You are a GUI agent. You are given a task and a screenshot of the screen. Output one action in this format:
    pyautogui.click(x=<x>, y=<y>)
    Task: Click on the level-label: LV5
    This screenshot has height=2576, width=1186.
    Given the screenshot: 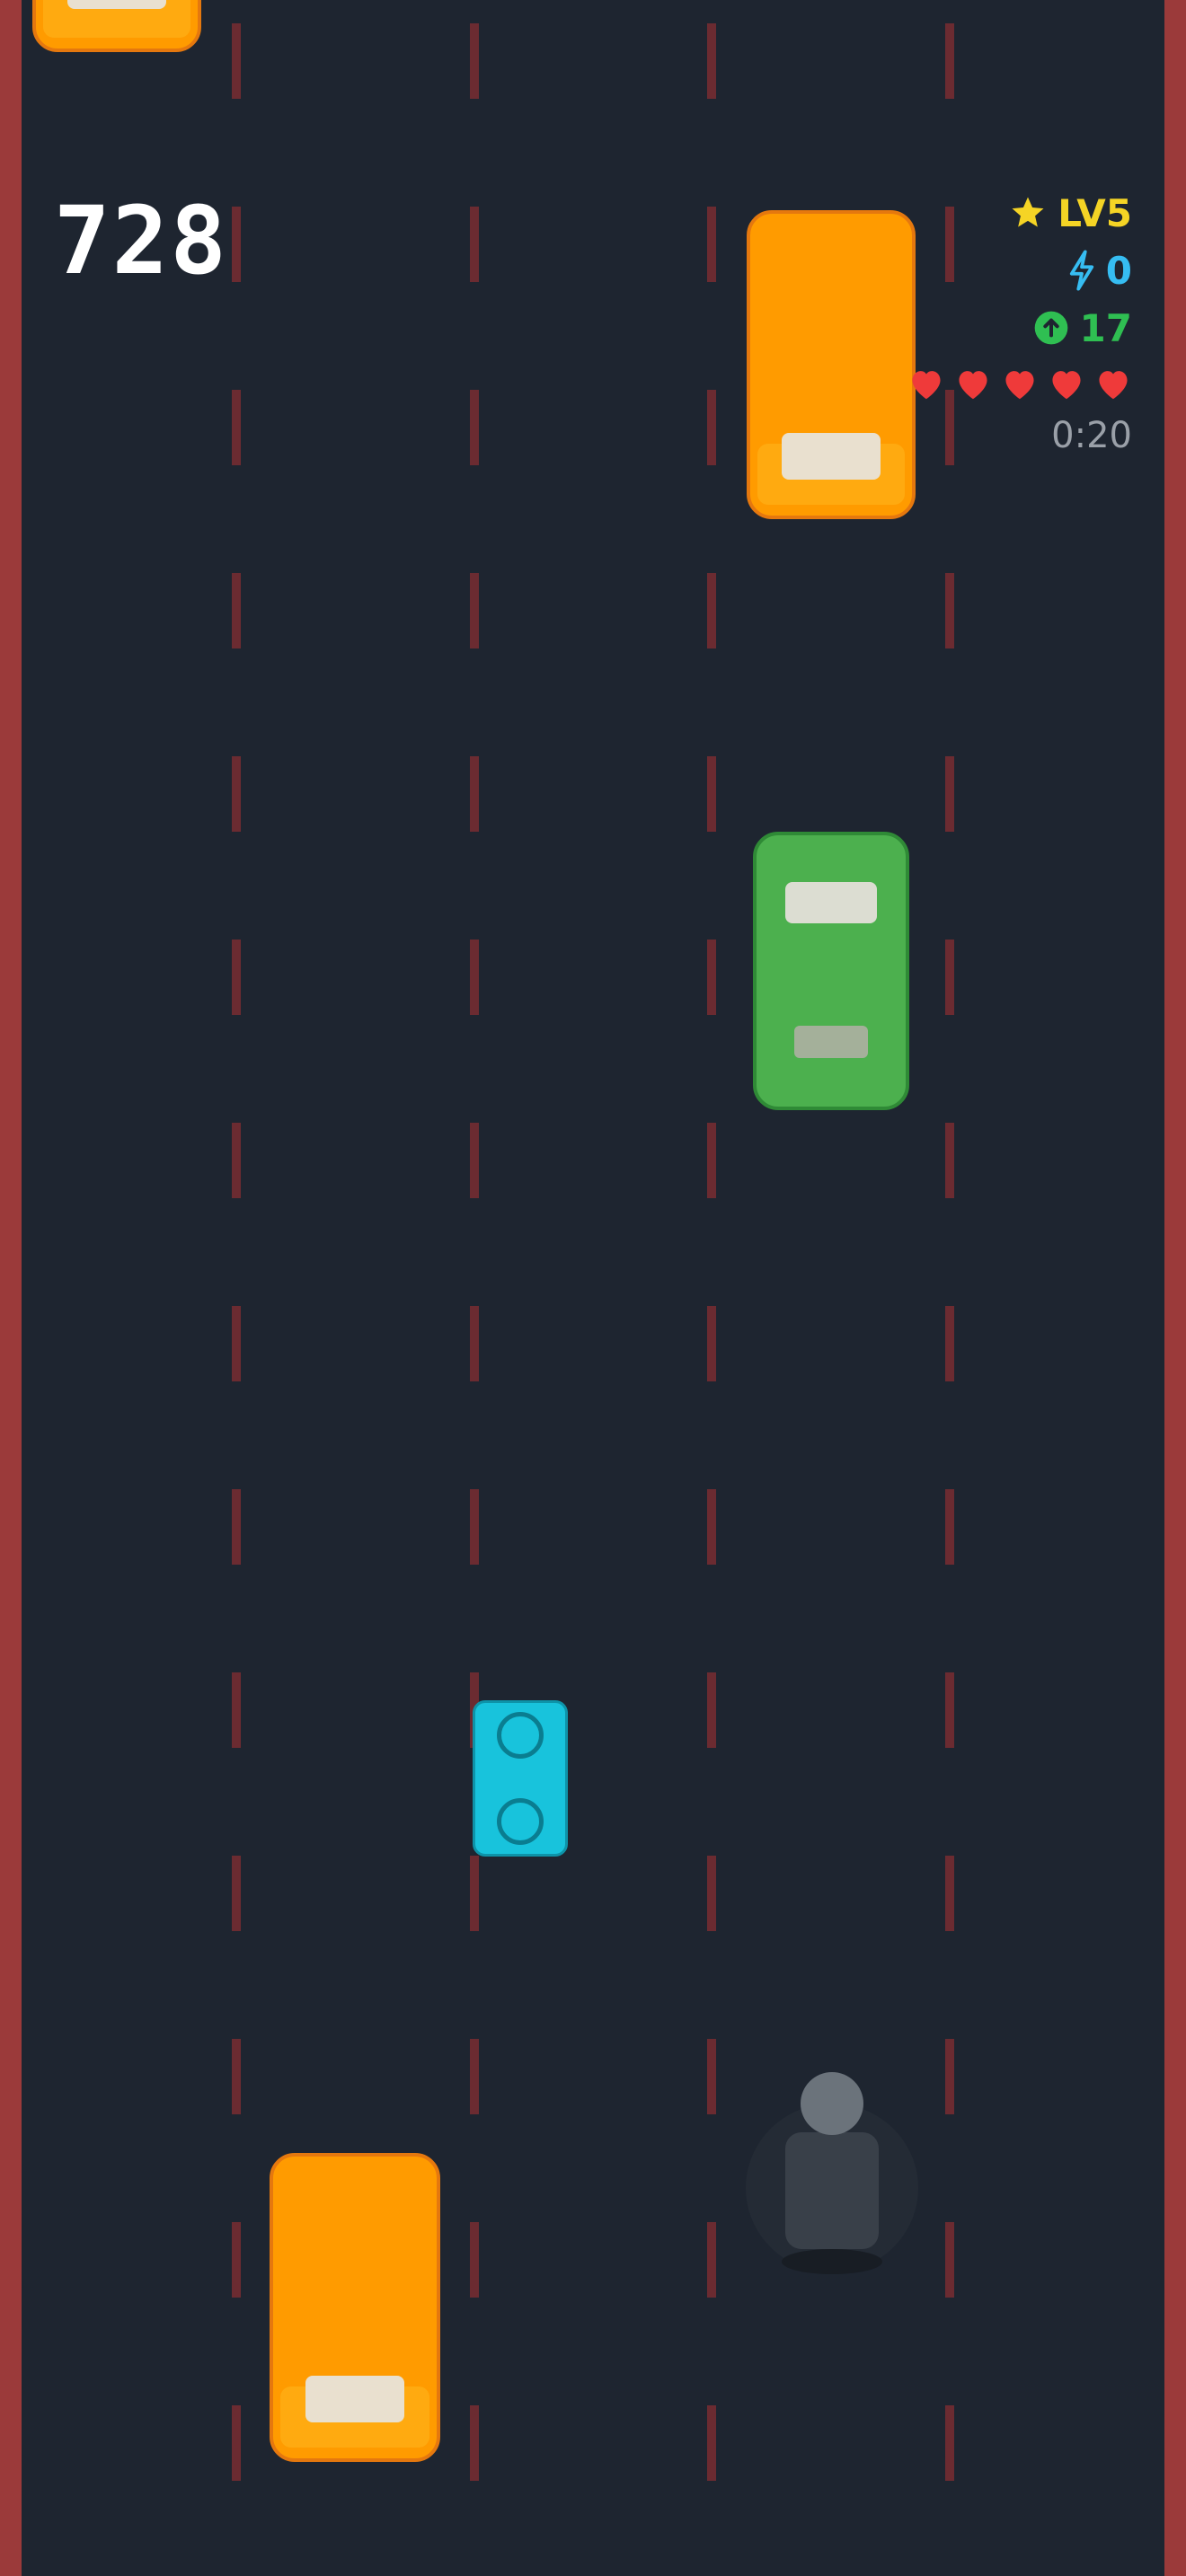 What is the action you would take?
    pyautogui.click(x=1095, y=212)
    